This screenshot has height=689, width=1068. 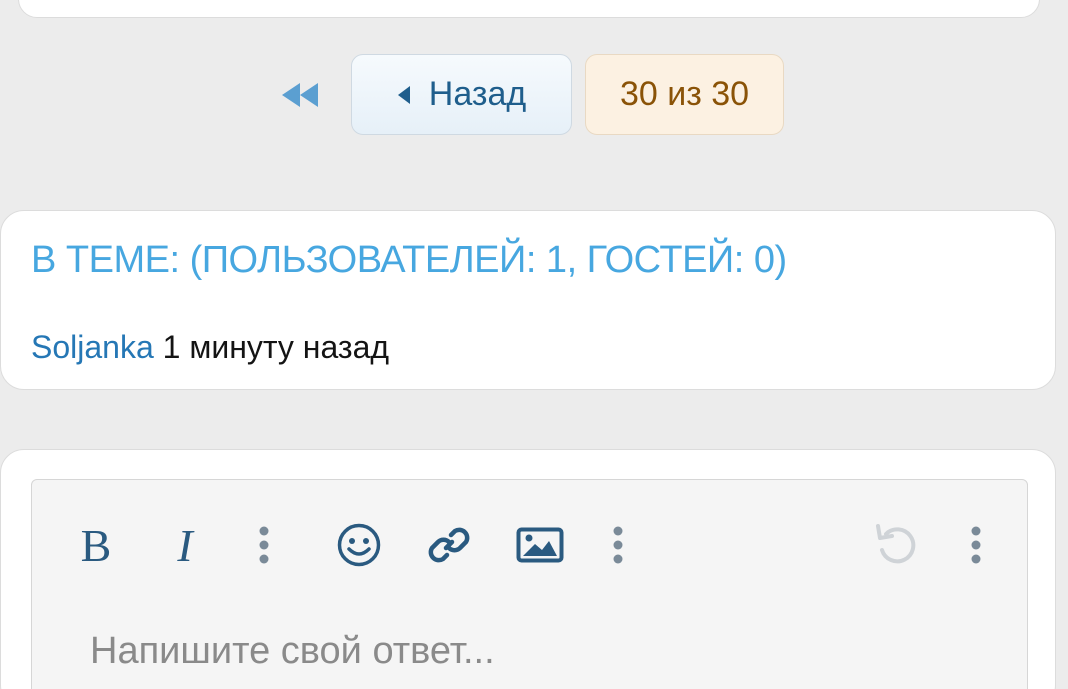 What do you see at coordinates (529, 9) in the screenshot?
I see `previous-post-card` at bounding box center [529, 9].